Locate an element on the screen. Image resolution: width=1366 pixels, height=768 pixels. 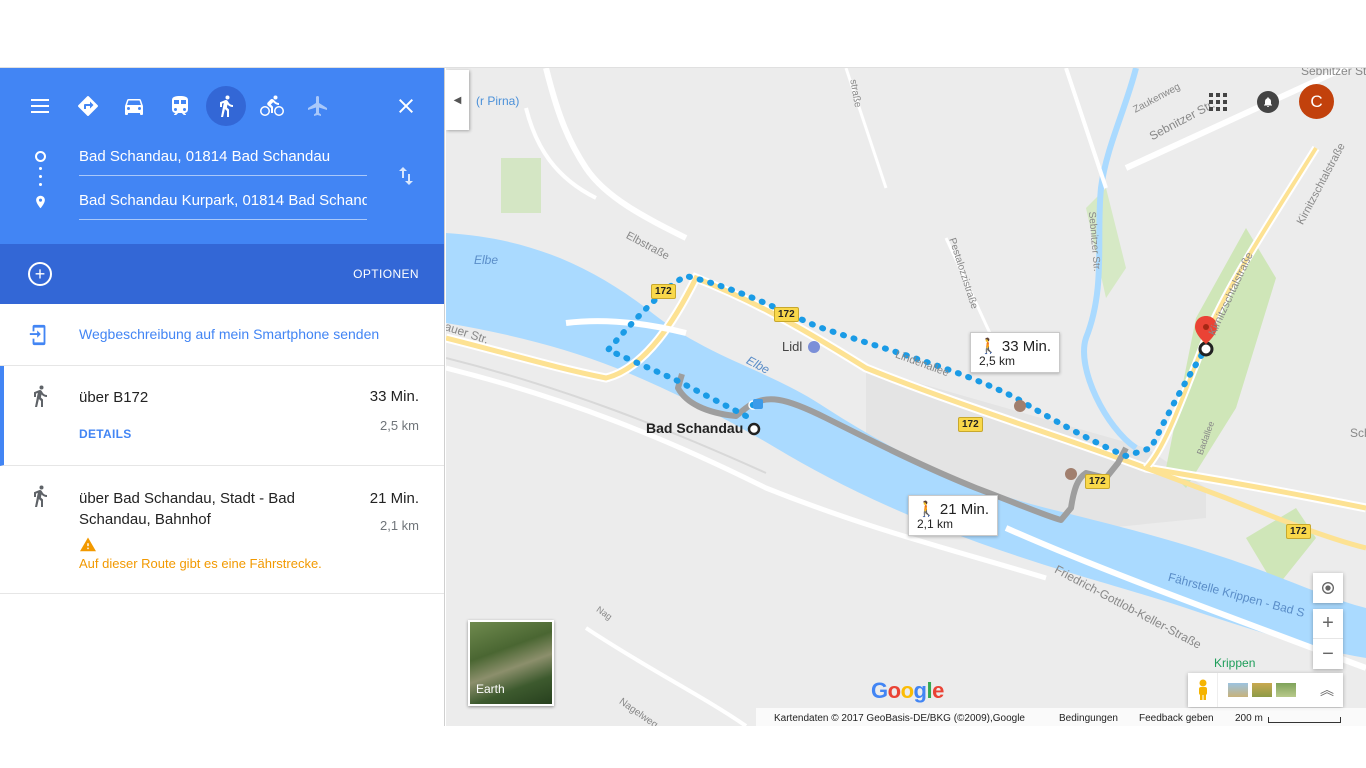
my-location-button is located at coordinates (1328, 588).